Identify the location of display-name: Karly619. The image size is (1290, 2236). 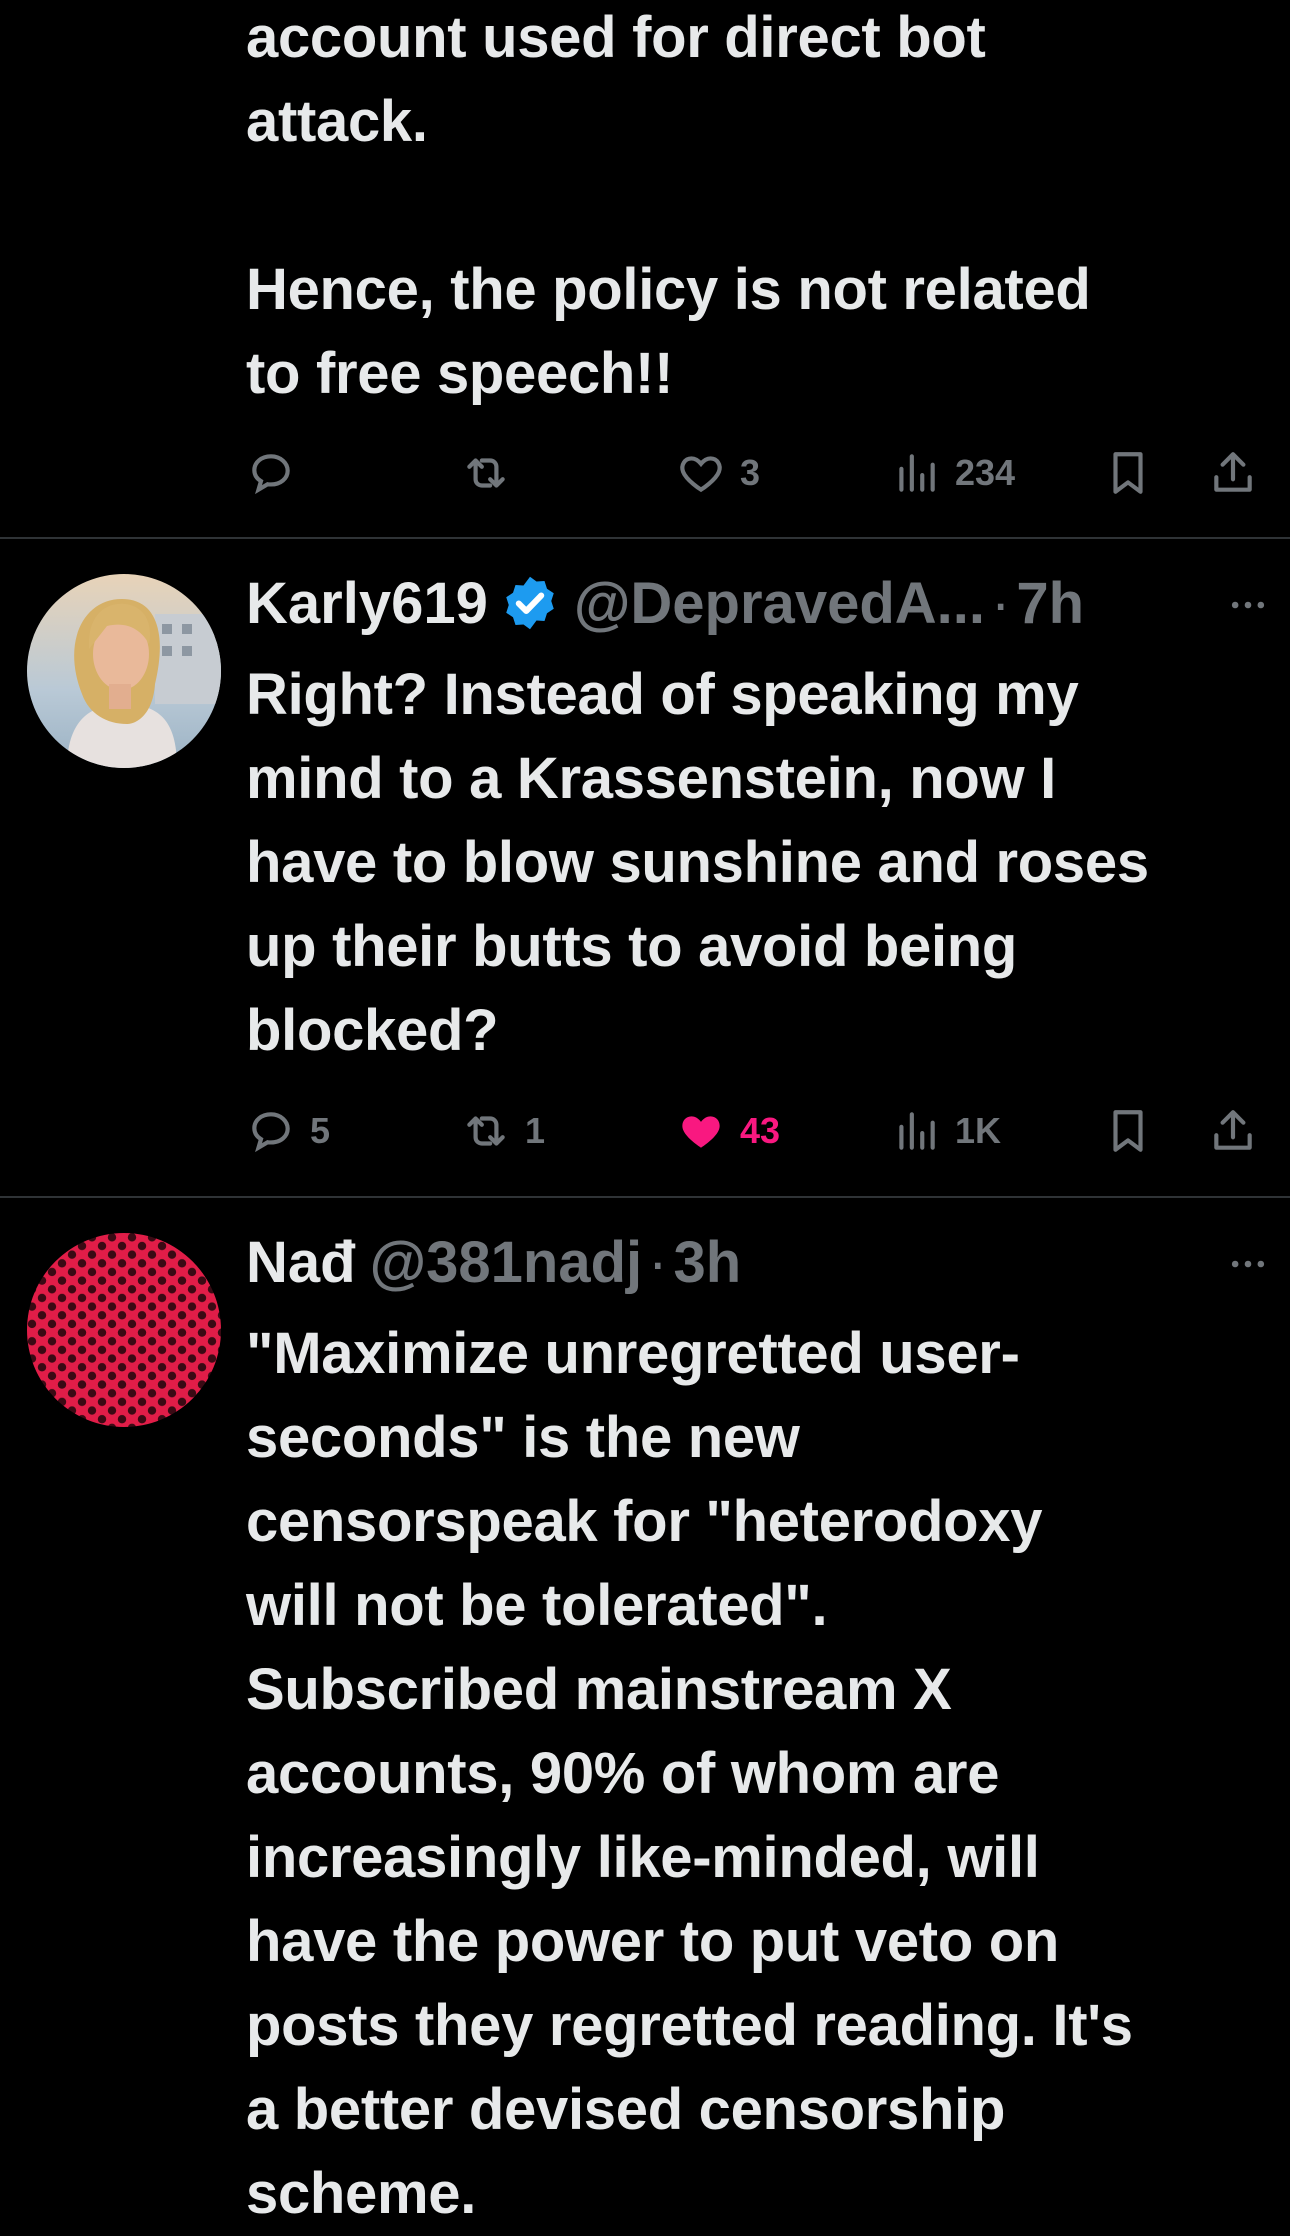
(367, 603).